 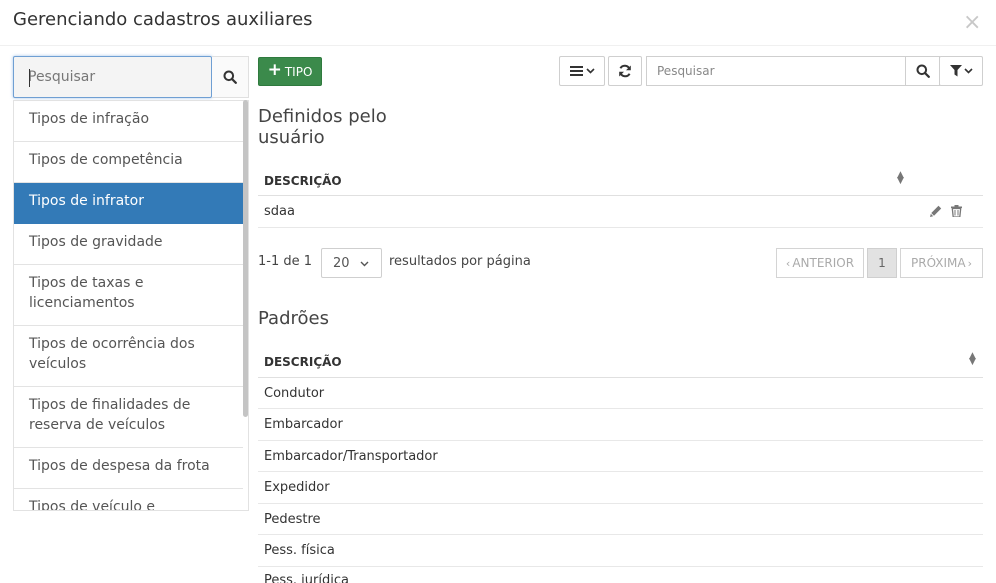 I want to click on sidebar-search-button, so click(x=230, y=77).